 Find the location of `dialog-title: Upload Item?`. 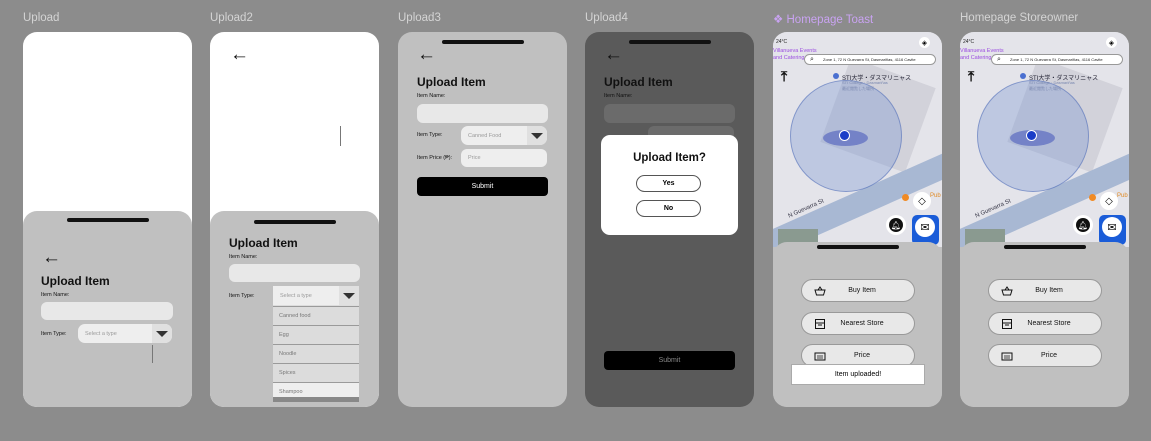

dialog-title: Upload Item? is located at coordinates (669, 158).